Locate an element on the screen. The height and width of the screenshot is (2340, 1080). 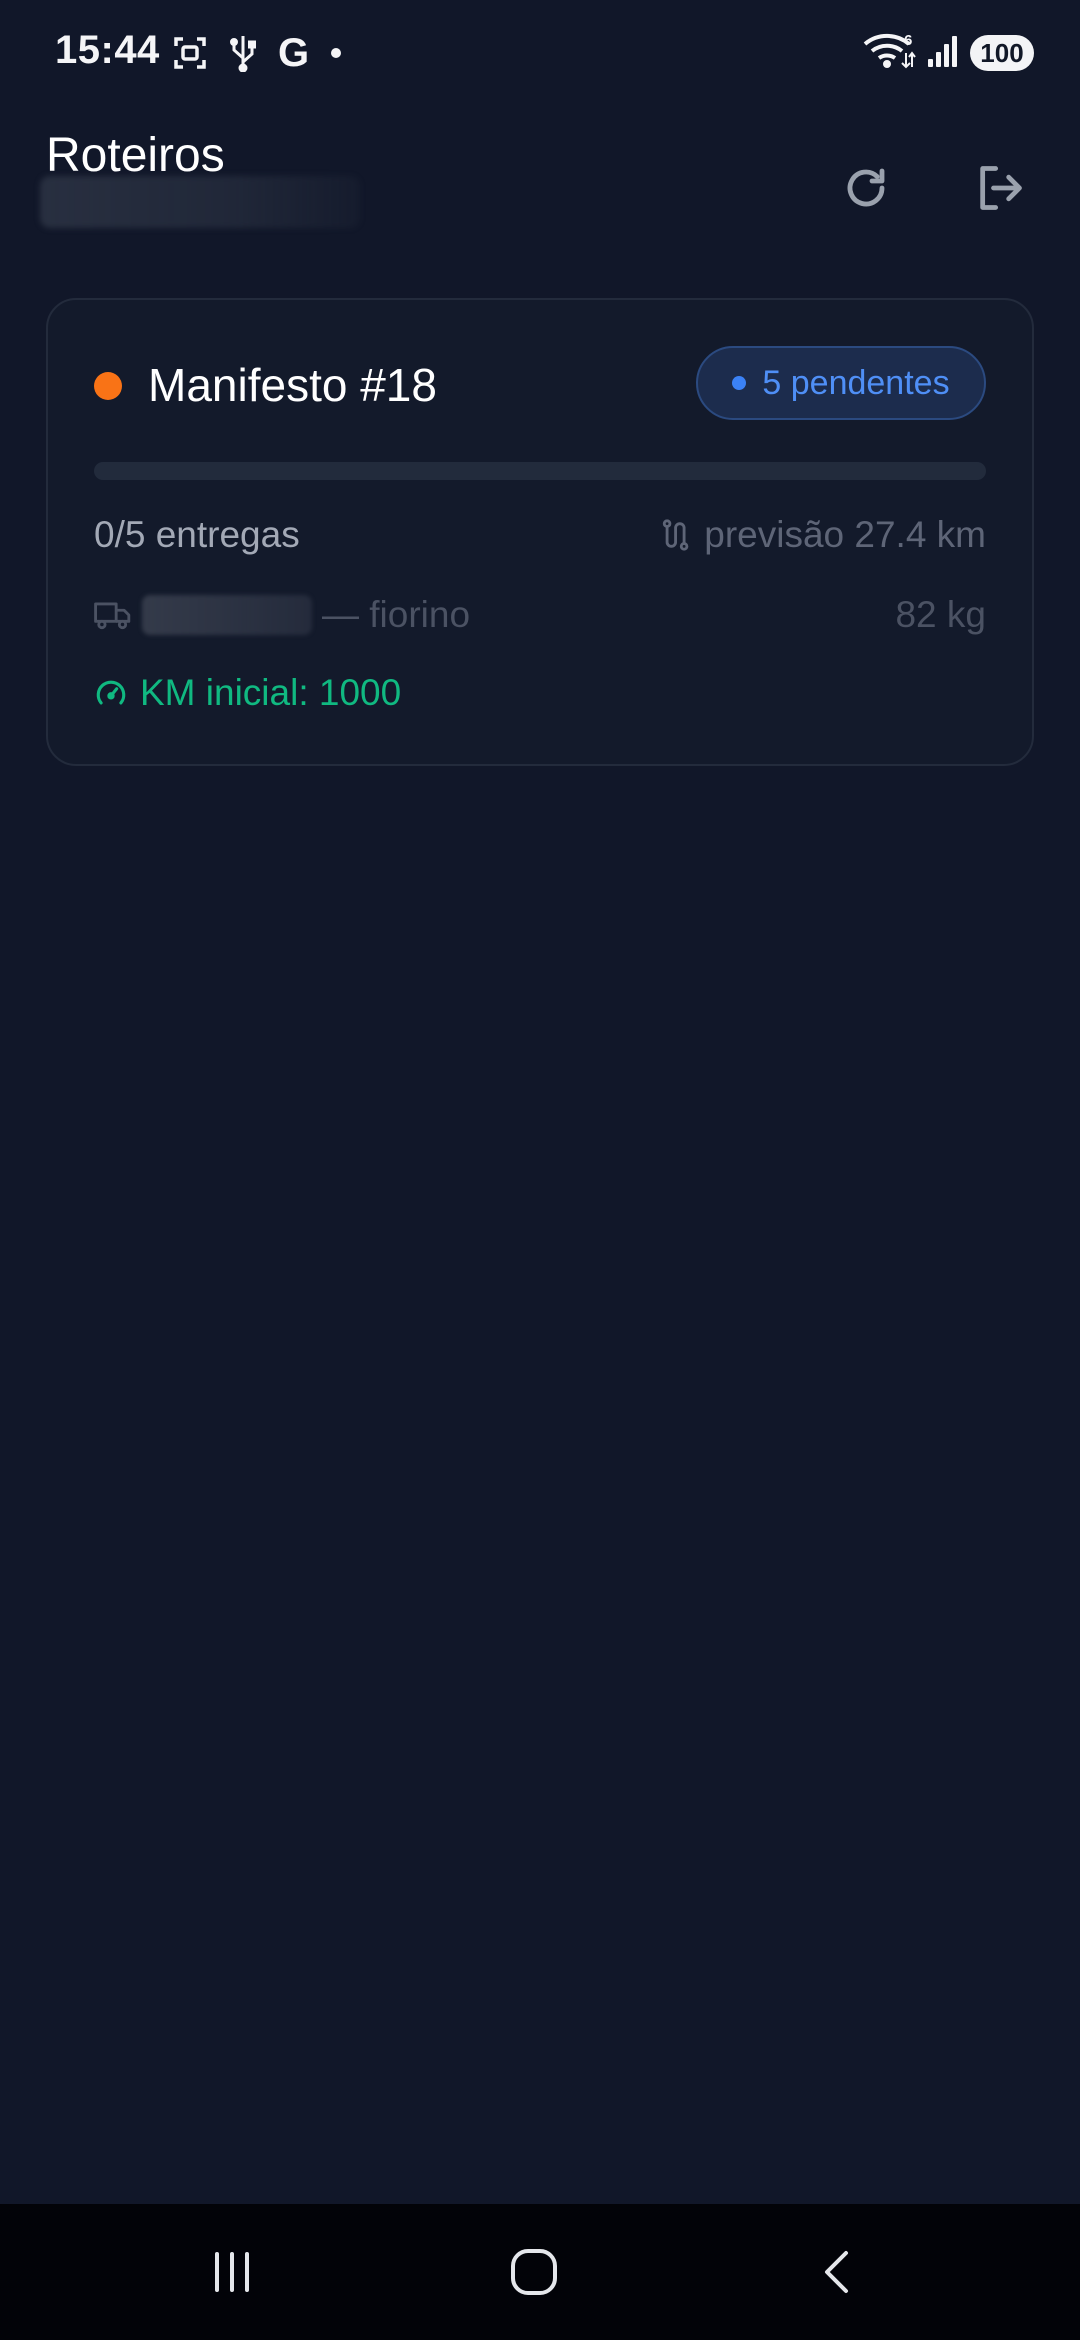
recent-apps-button is located at coordinates (232, 2272).